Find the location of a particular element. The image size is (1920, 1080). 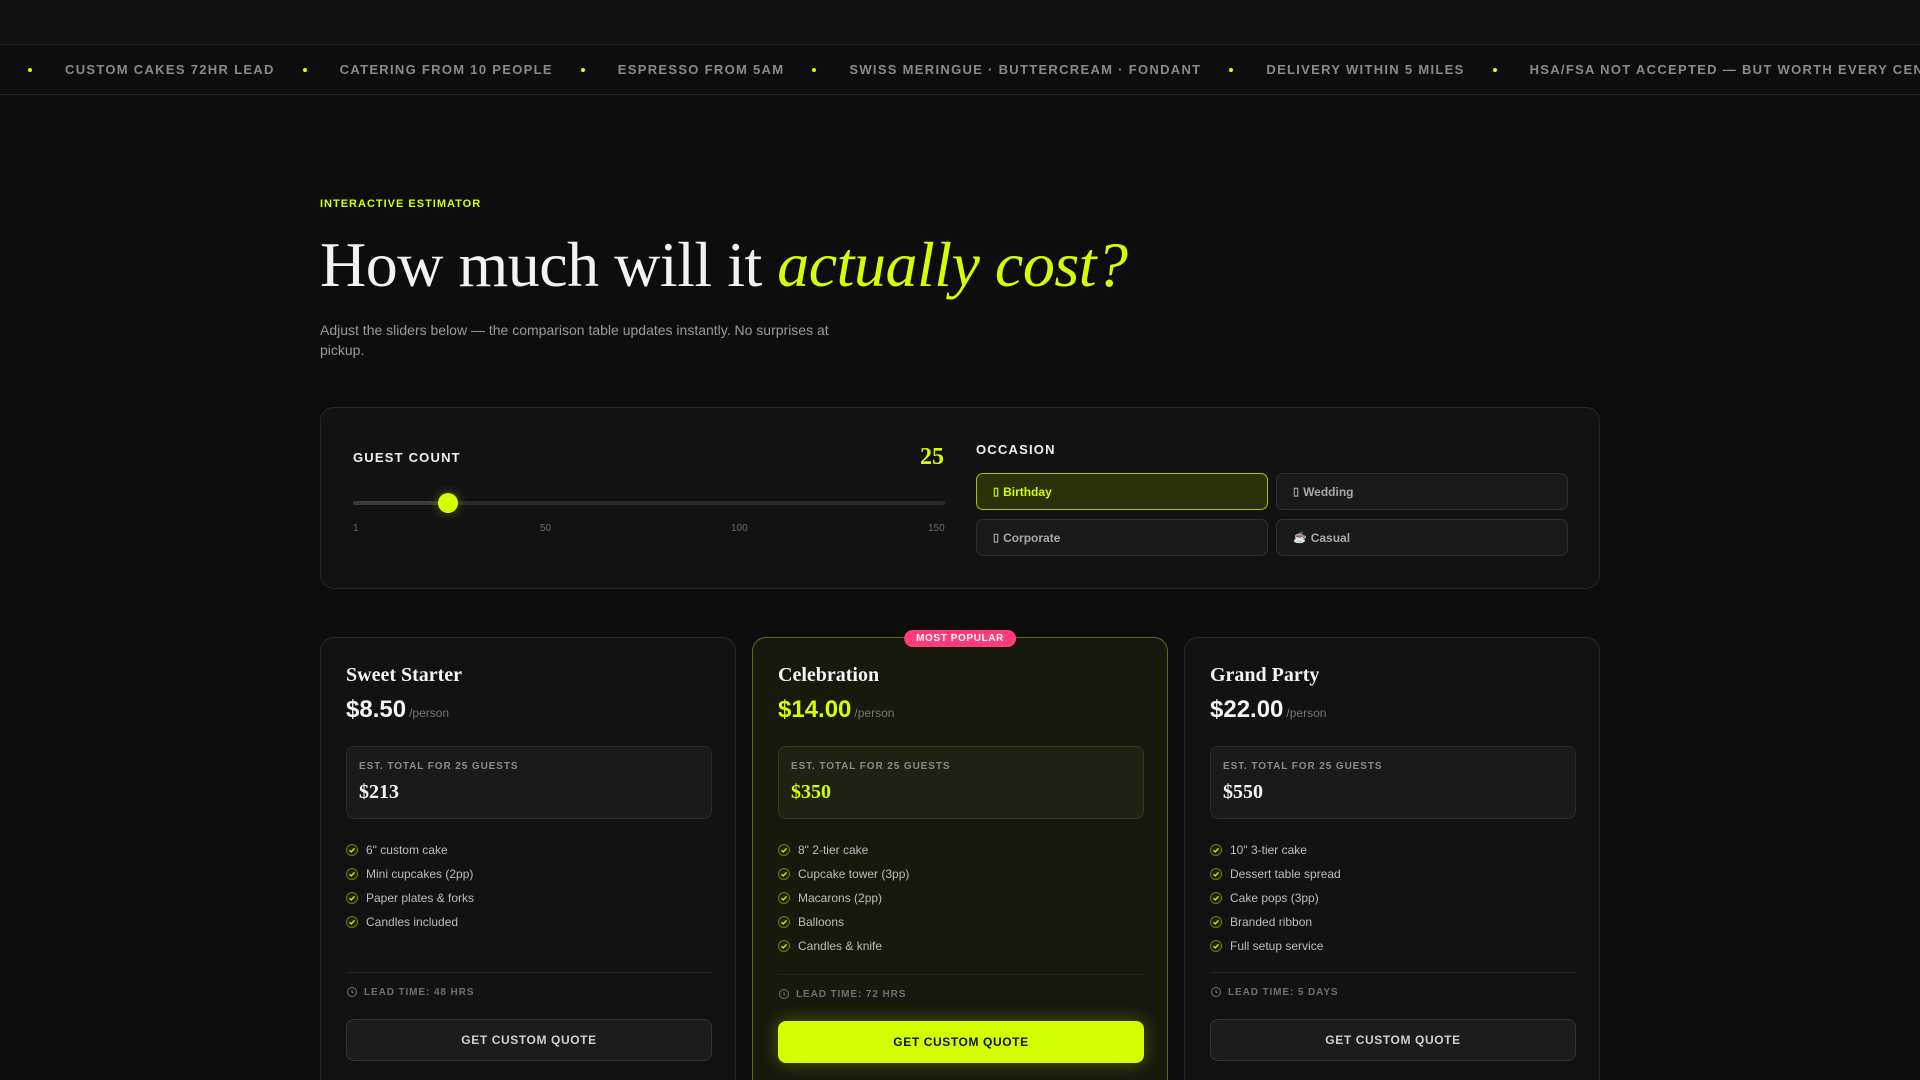

occasion-wedding-button: ▯ Wedding is located at coordinates (1422, 491).